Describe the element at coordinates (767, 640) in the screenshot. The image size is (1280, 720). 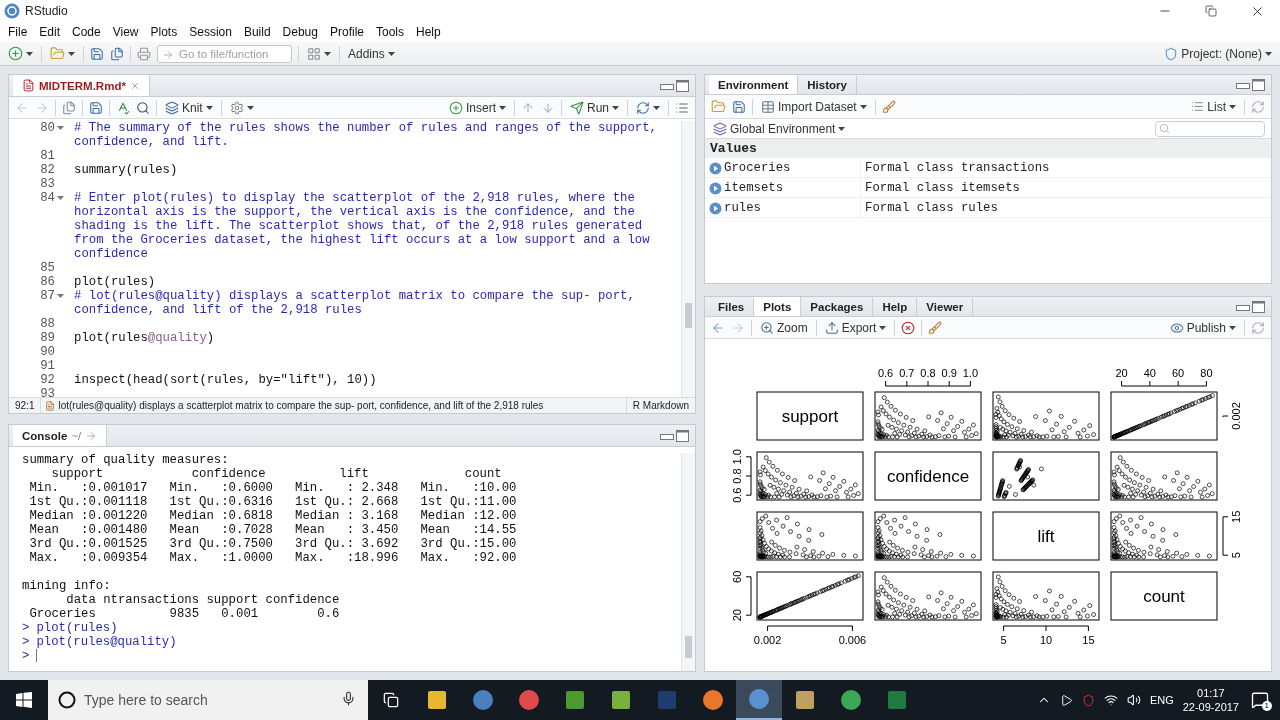
I see `tick-label: 0.002` at that location.